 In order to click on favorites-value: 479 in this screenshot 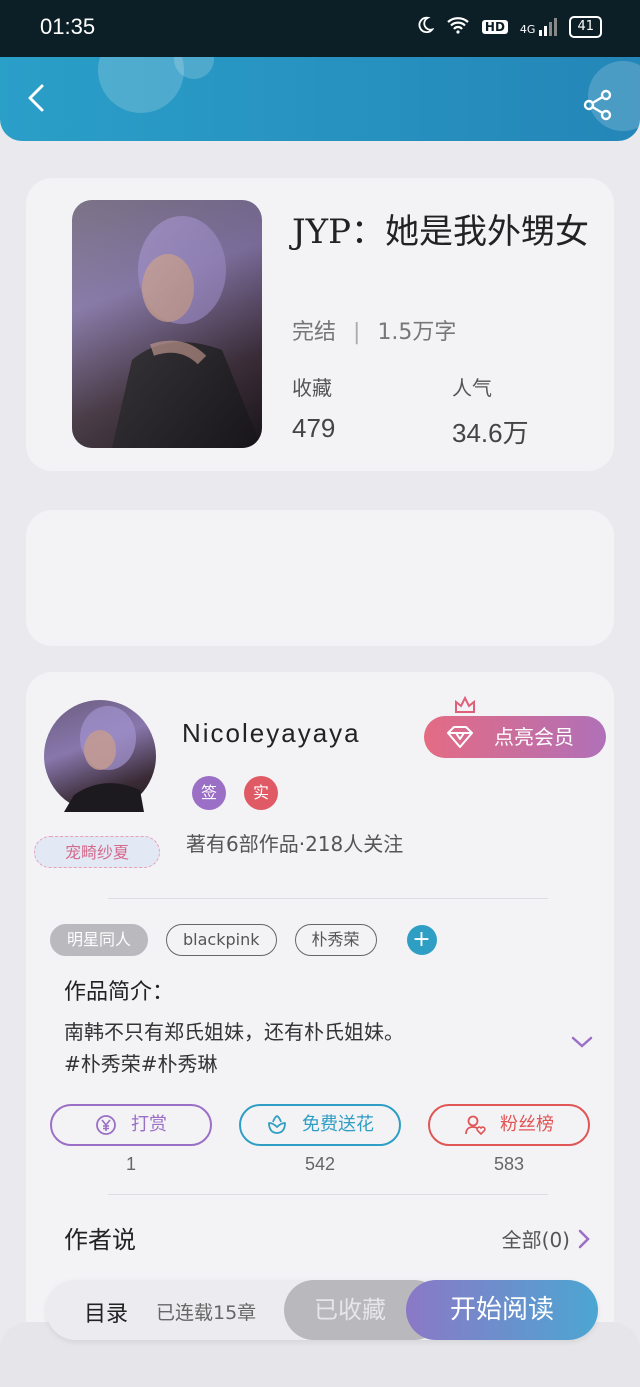, I will do `click(314, 428)`.